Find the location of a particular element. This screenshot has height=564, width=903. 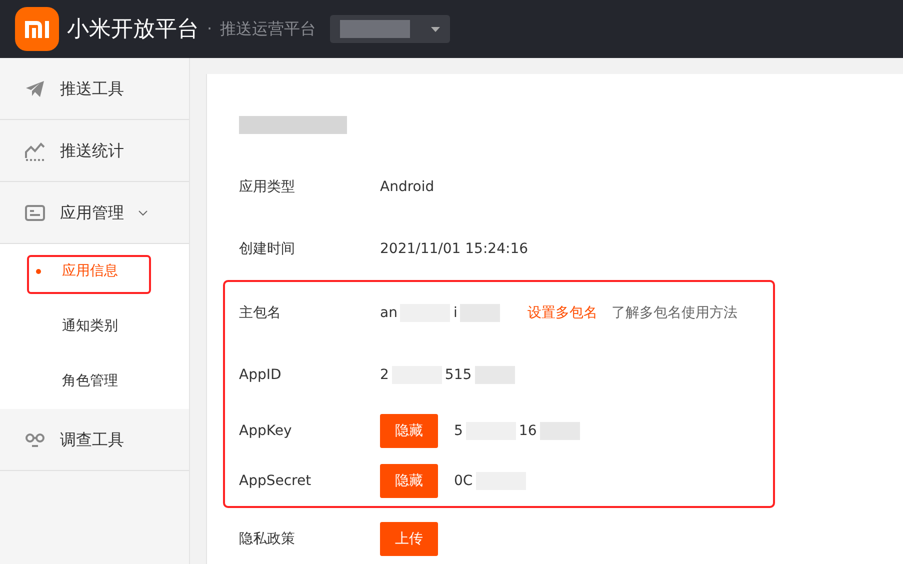

platform-subtitle: 推送运营平台 is located at coordinates (268, 29).